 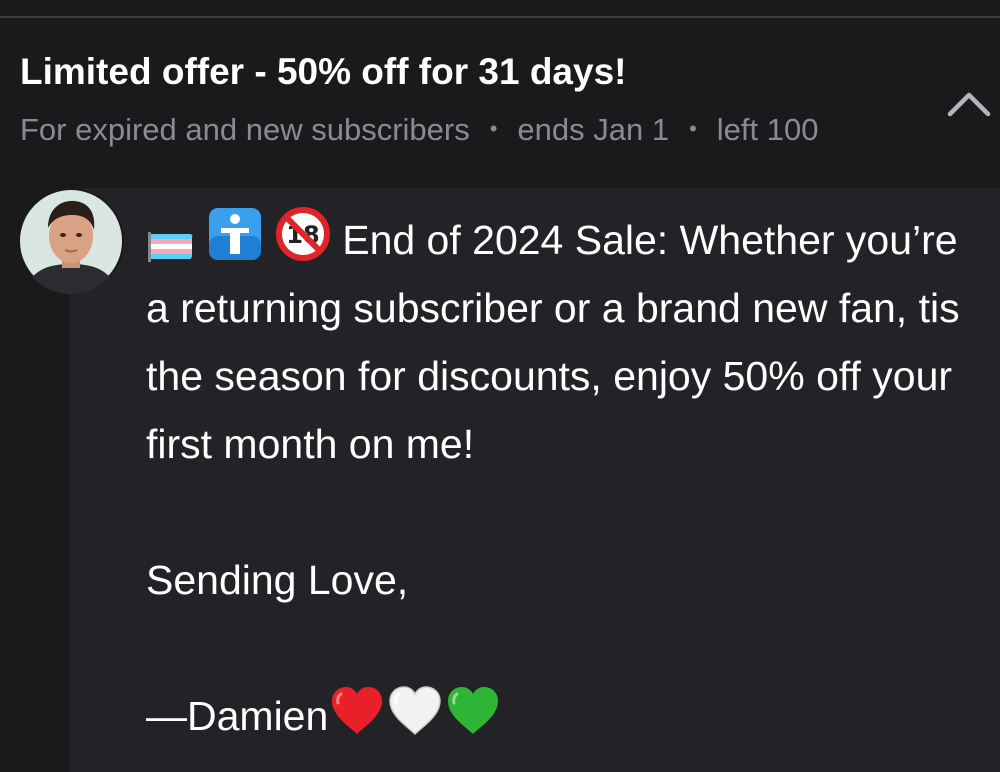 I want to click on no-one-under-eighteen-icon: 18, so click(x=303, y=234).